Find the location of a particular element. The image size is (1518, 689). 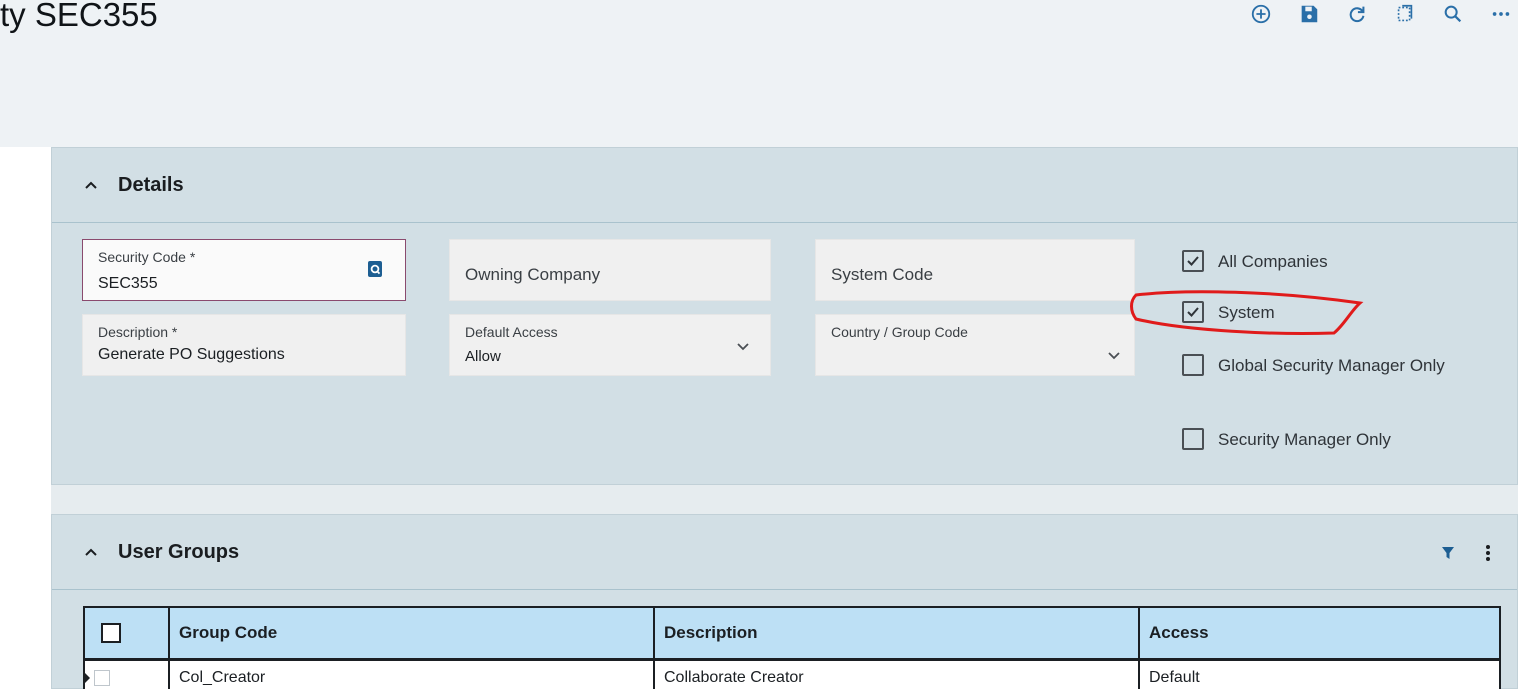

user-groups-title: User Groups is located at coordinates (179, 551).